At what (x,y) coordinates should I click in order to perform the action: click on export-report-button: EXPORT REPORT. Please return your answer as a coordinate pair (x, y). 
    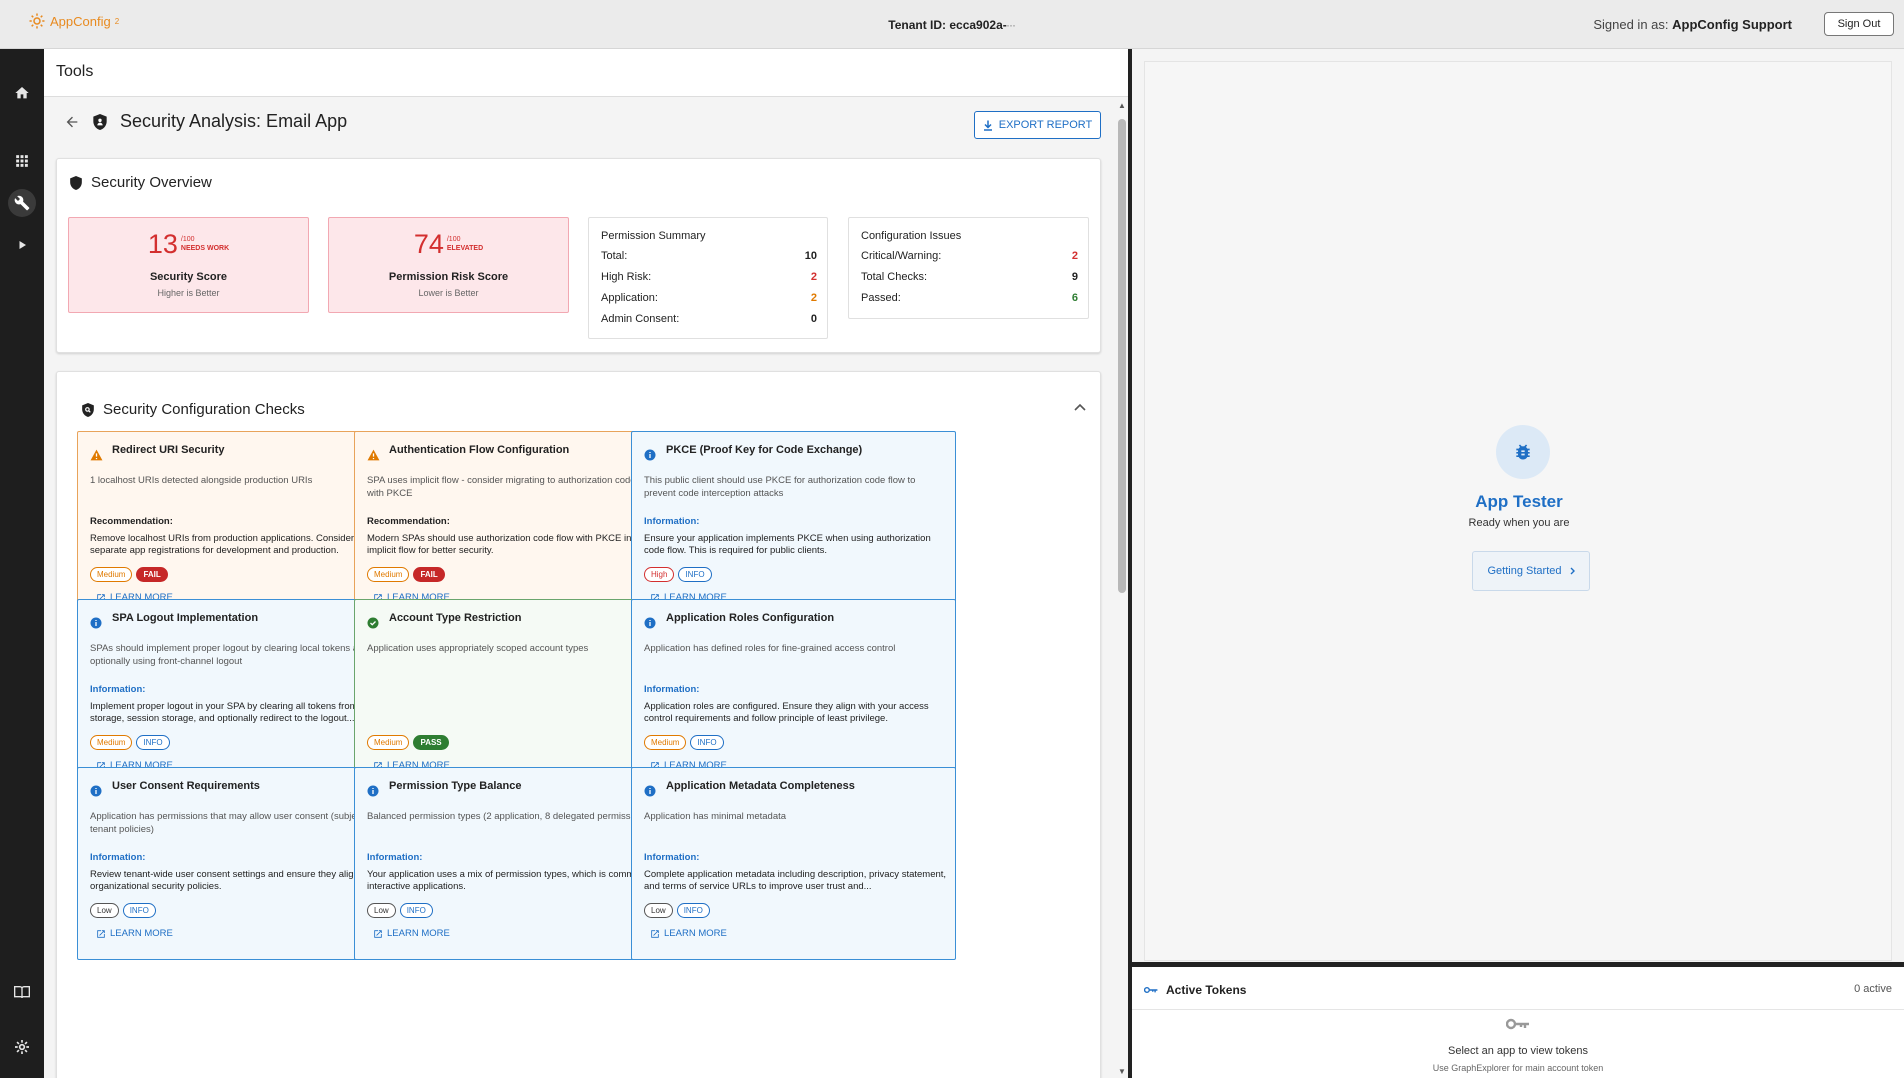
    Looking at the image, I should click on (1037, 125).